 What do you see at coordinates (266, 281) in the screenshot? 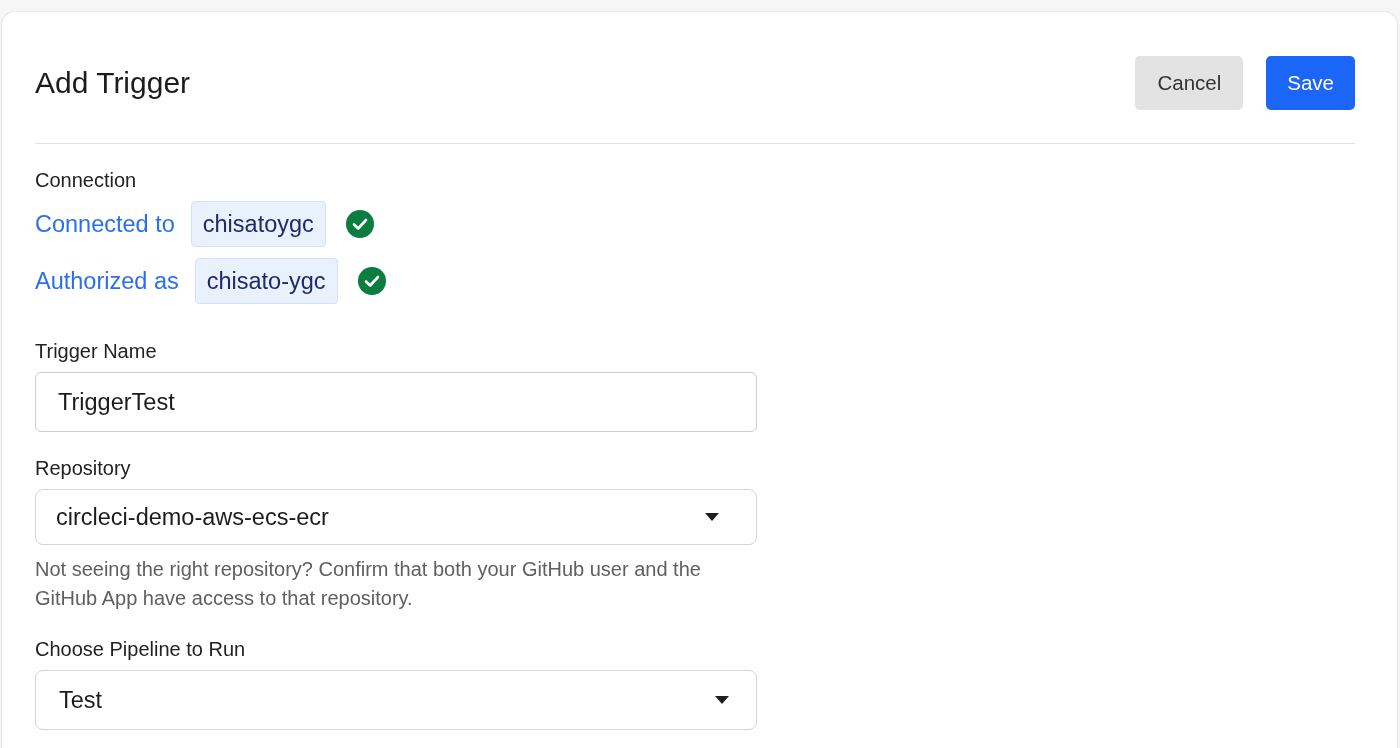
I see `account-chip: chisato-ygc` at bounding box center [266, 281].